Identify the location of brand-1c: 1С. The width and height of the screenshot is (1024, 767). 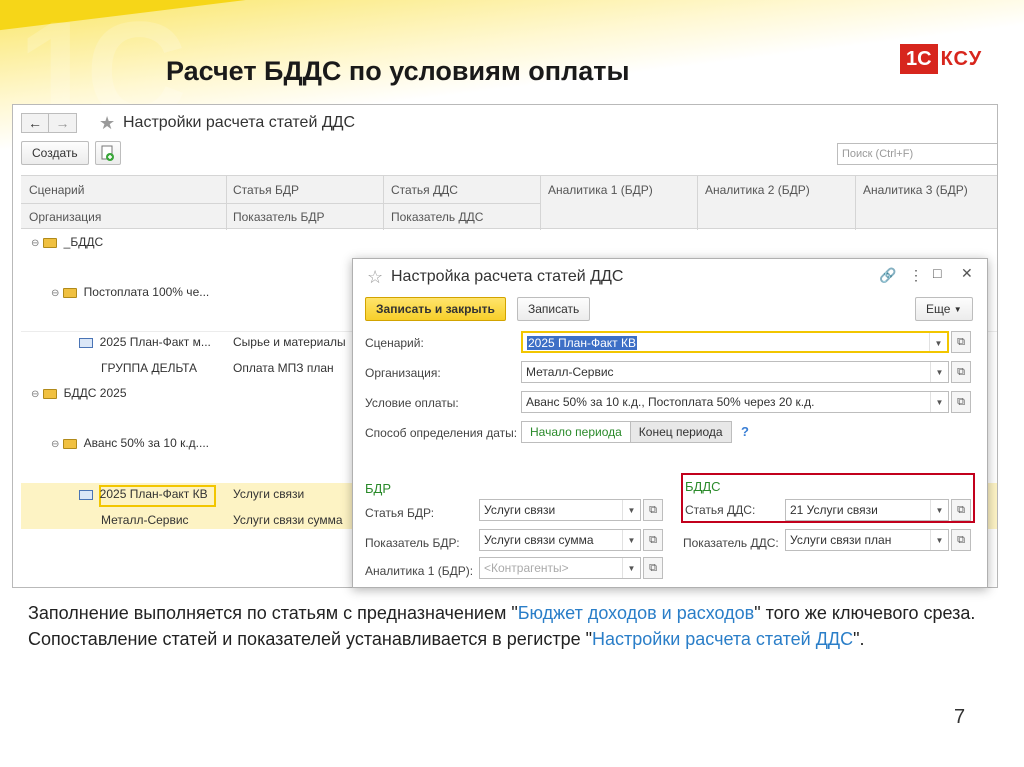
(919, 59).